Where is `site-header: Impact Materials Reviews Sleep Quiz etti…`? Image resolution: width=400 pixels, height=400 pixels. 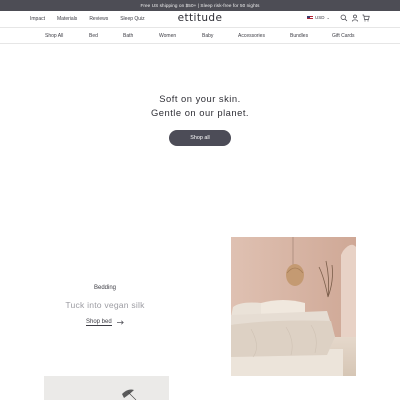
site-header: Impact Materials Reviews Sleep Quiz etti… is located at coordinates (200, 19).